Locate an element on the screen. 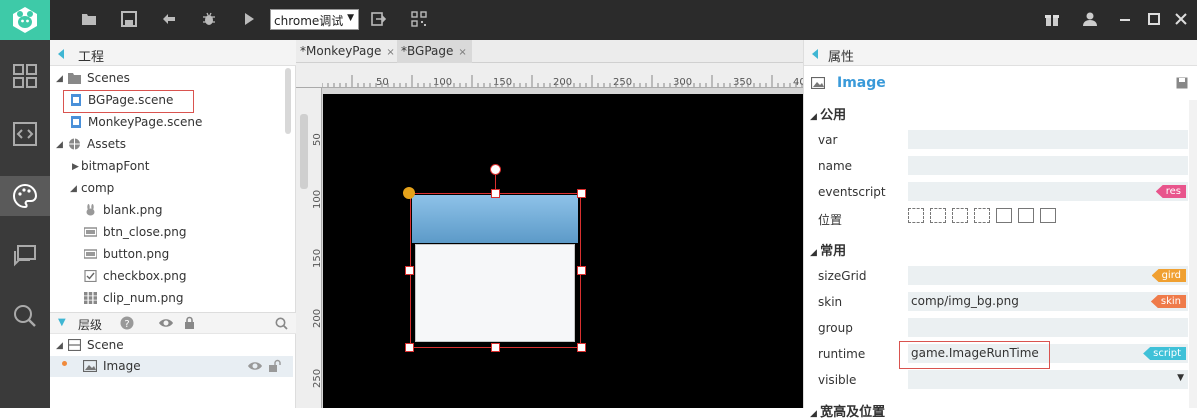 Image resolution: width=1197 pixels, height=420 pixels. stretch-vertical-icon is located at coordinates (1026, 215).